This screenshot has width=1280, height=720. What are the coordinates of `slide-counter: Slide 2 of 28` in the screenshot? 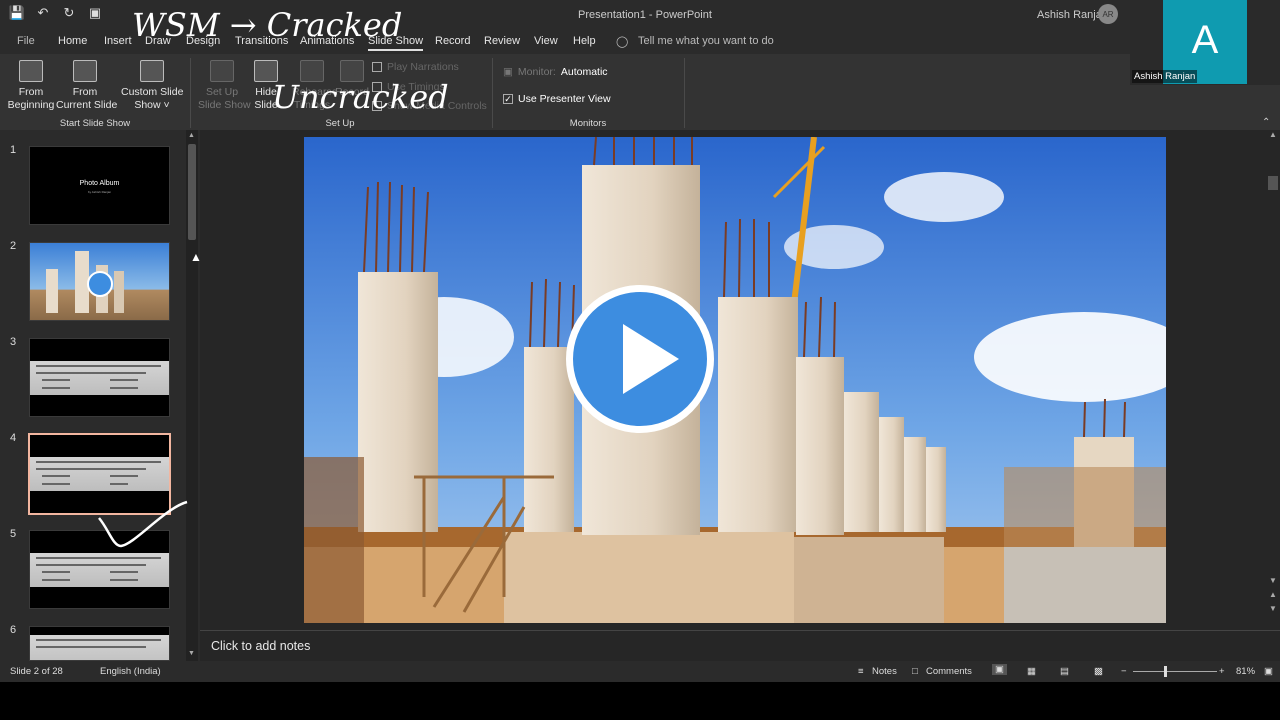 It's located at (36, 671).